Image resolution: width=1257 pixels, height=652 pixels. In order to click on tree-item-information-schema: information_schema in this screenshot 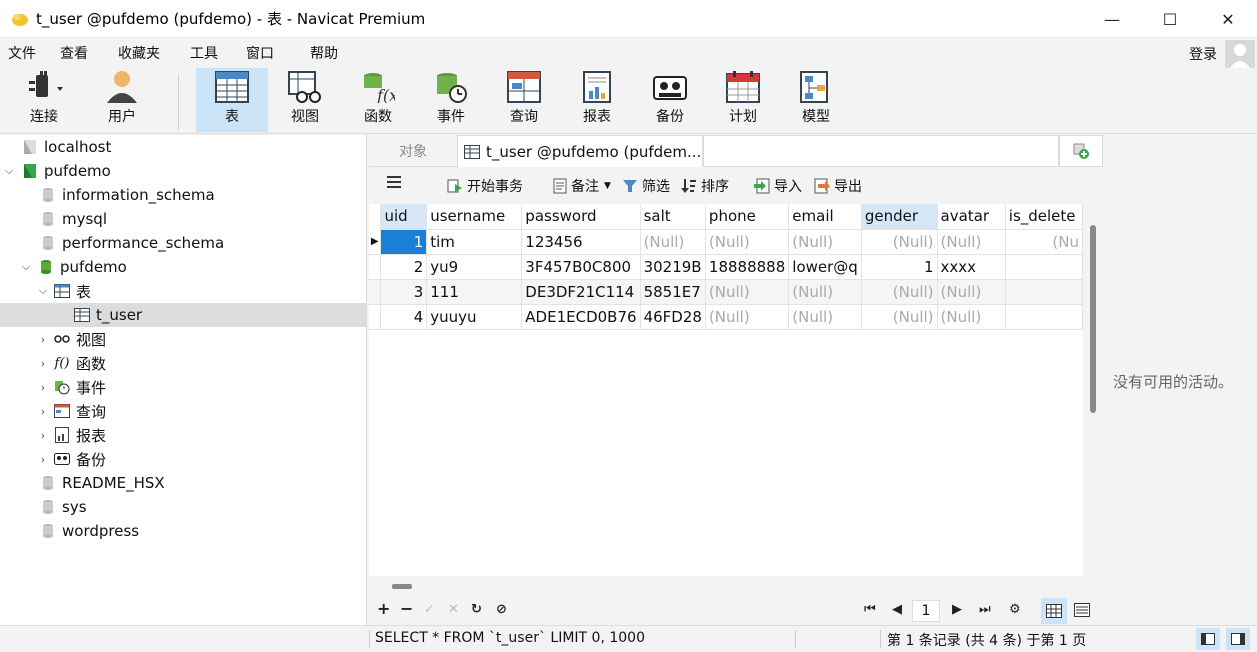, I will do `click(183, 195)`.